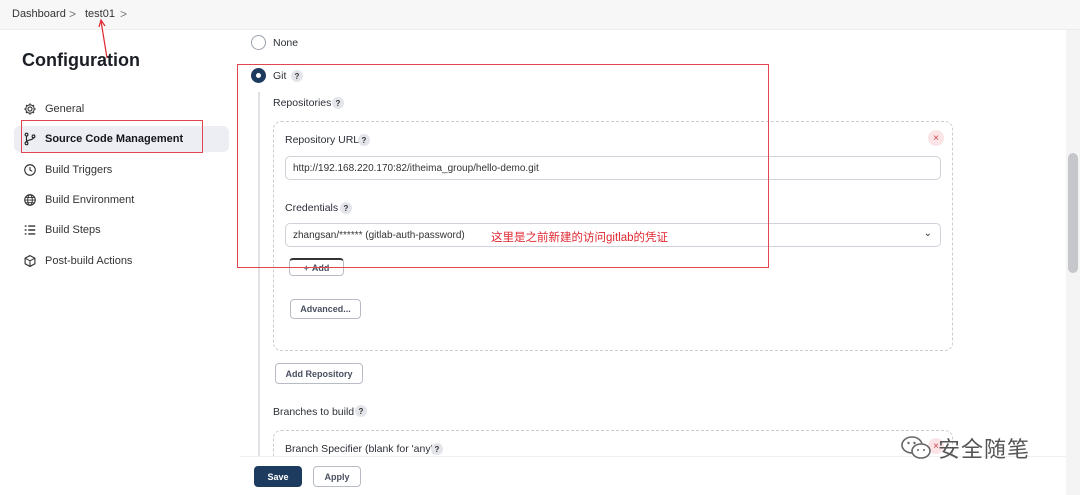 The image size is (1080, 495). What do you see at coordinates (361, 411) in the screenshot?
I see `branches-help-icon: ?` at bounding box center [361, 411].